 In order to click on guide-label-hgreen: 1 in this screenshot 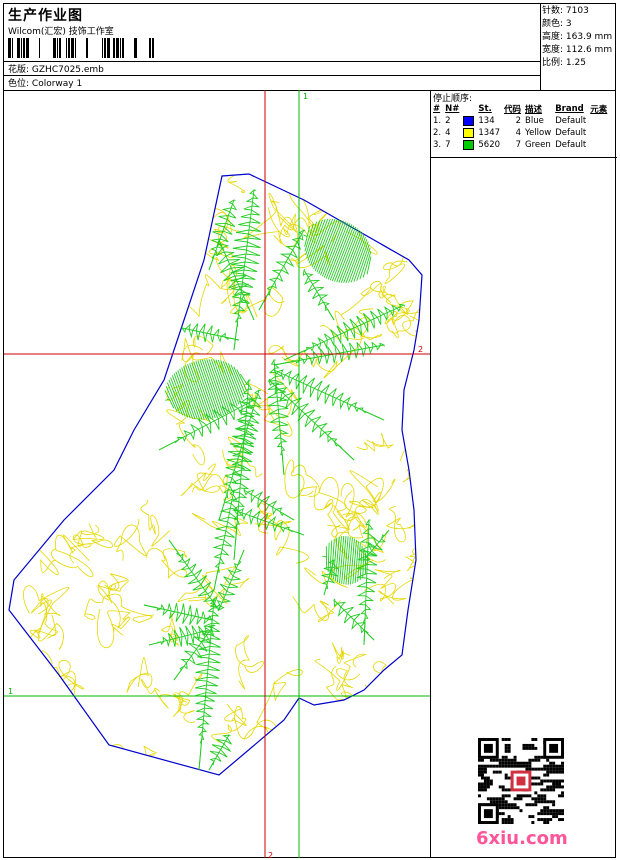, I will do `click(10, 691)`.